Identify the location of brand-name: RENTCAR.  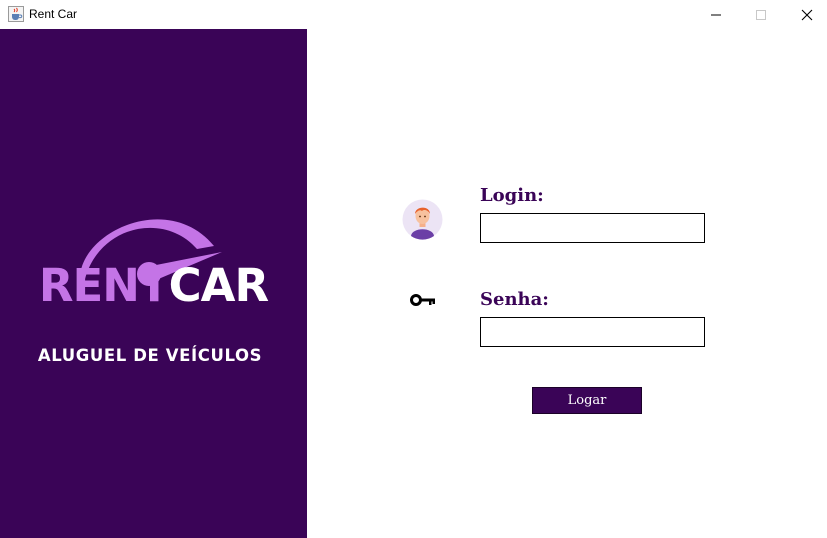
(153, 286).